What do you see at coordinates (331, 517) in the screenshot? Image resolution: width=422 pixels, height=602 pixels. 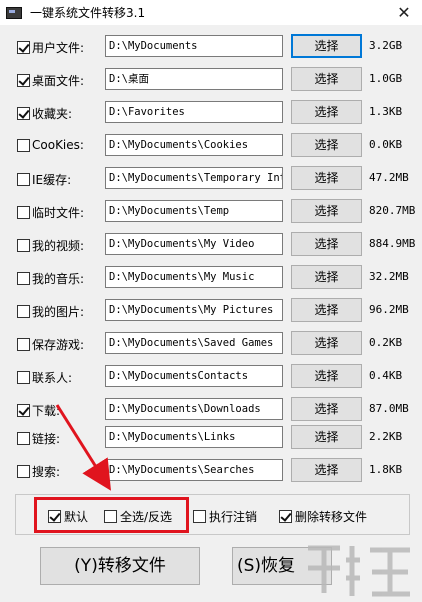 I see `delete-moved-label: 删除转移文件` at bounding box center [331, 517].